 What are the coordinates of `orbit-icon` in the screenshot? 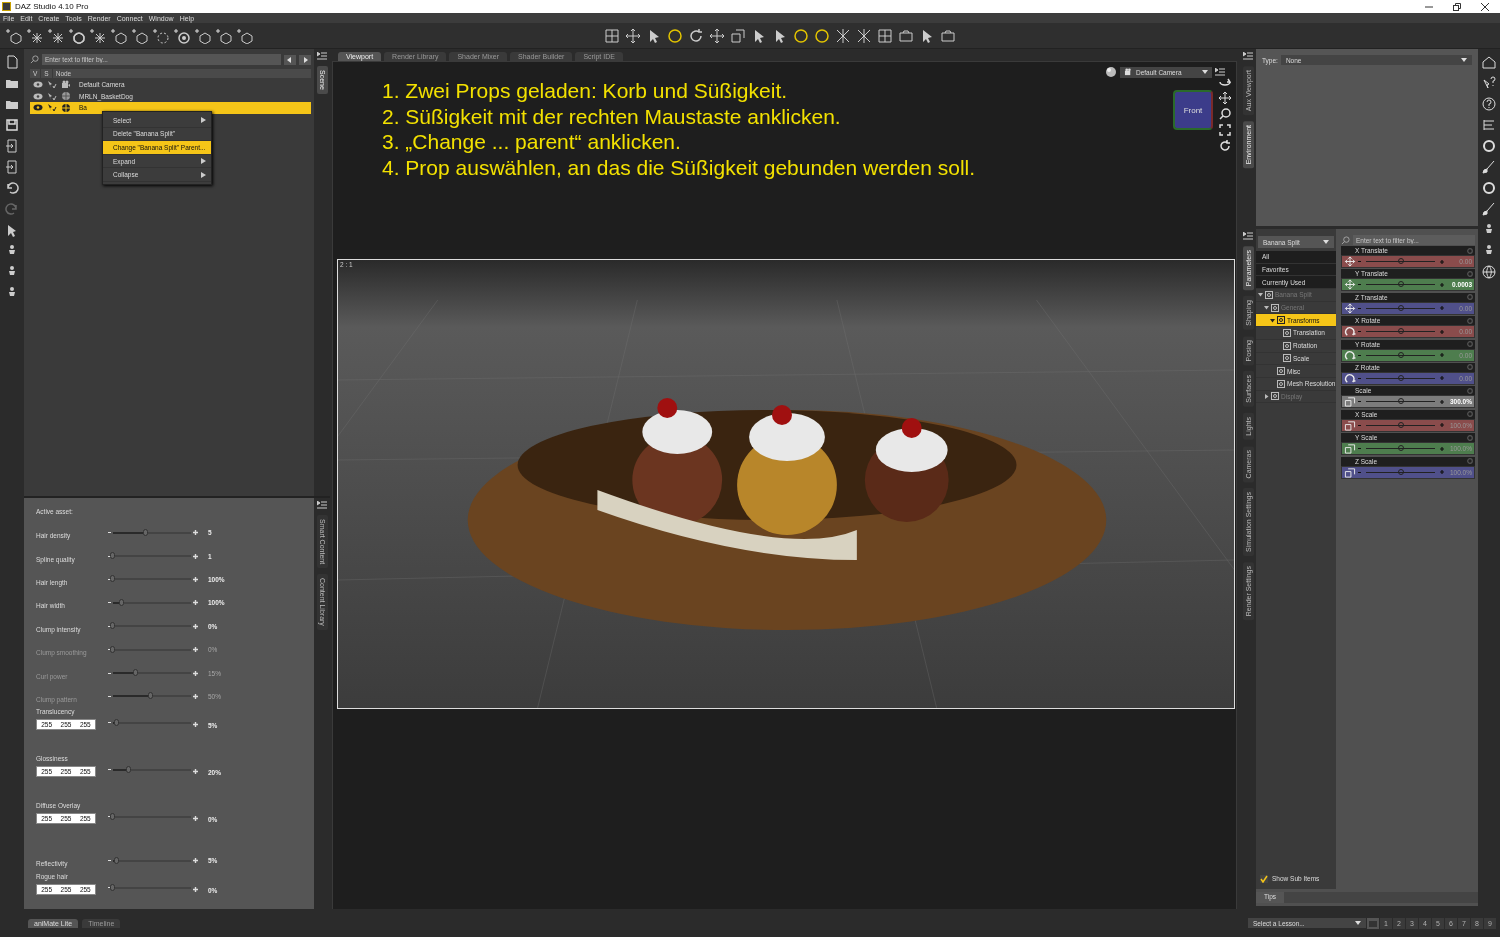 It's located at (1225, 82).